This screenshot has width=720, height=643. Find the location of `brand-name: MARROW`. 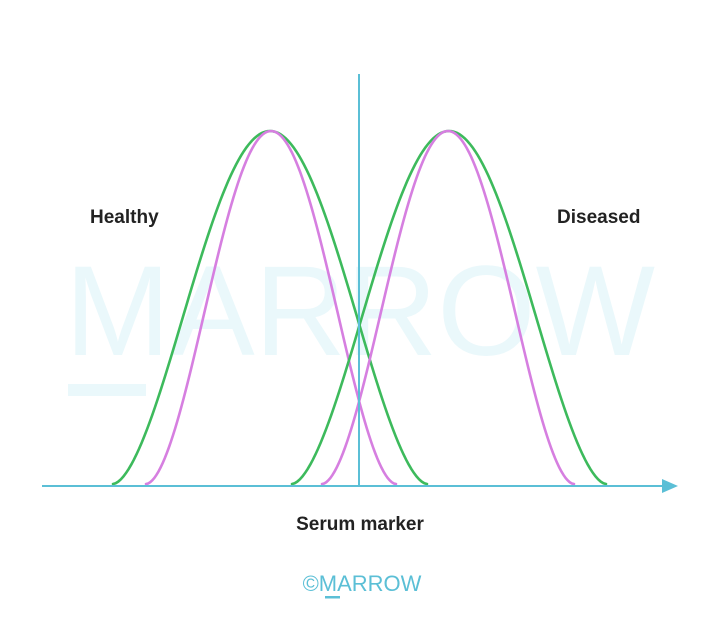

brand-name: MARROW is located at coordinates (370, 583).